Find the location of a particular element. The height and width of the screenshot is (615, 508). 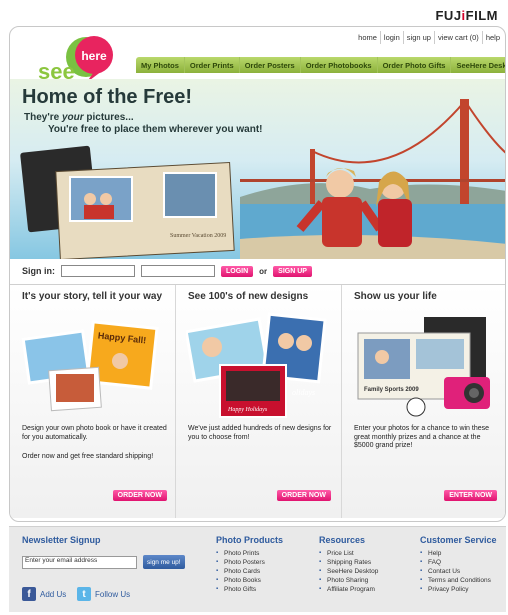

signin-label: Sign in: is located at coordinates (38, 271).